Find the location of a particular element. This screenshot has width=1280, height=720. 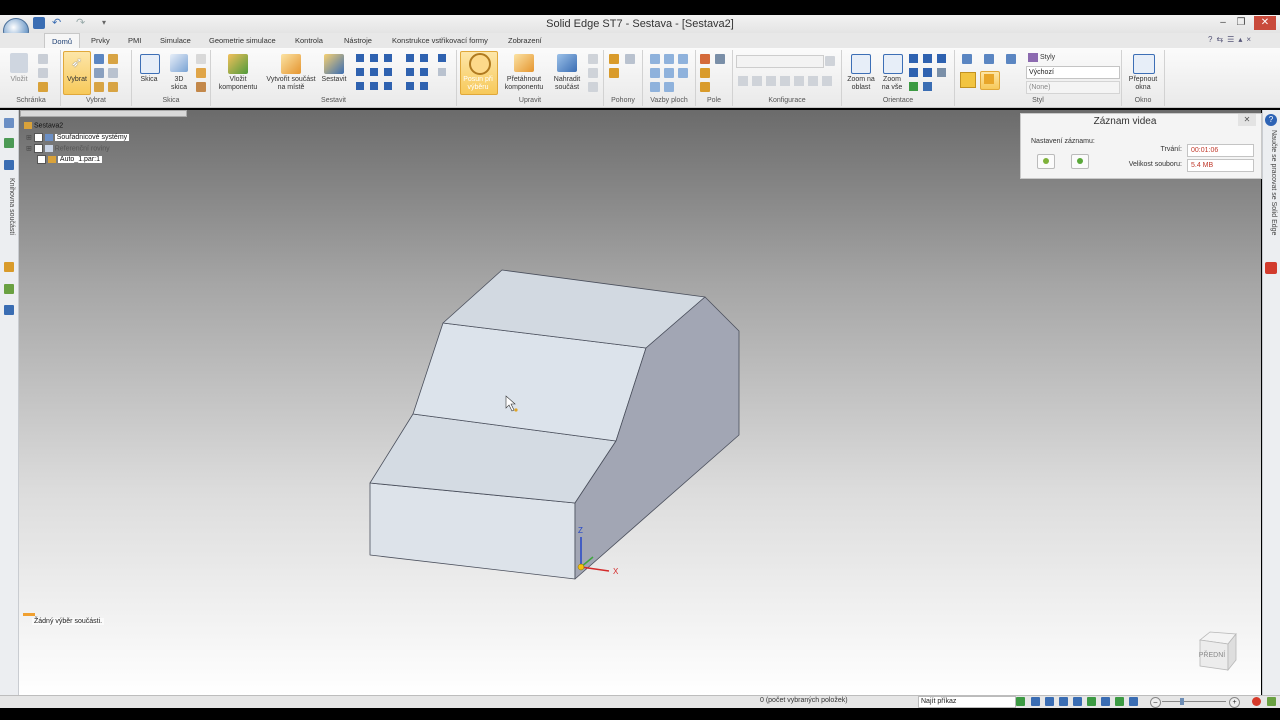

create-part-in-place-line2: na místě is located at coordinates (291, 88).